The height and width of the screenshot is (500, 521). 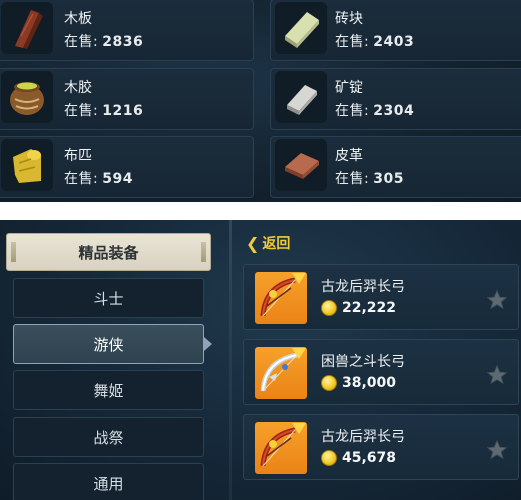 I want to click on leather-icon, so click(x=301, y=165).